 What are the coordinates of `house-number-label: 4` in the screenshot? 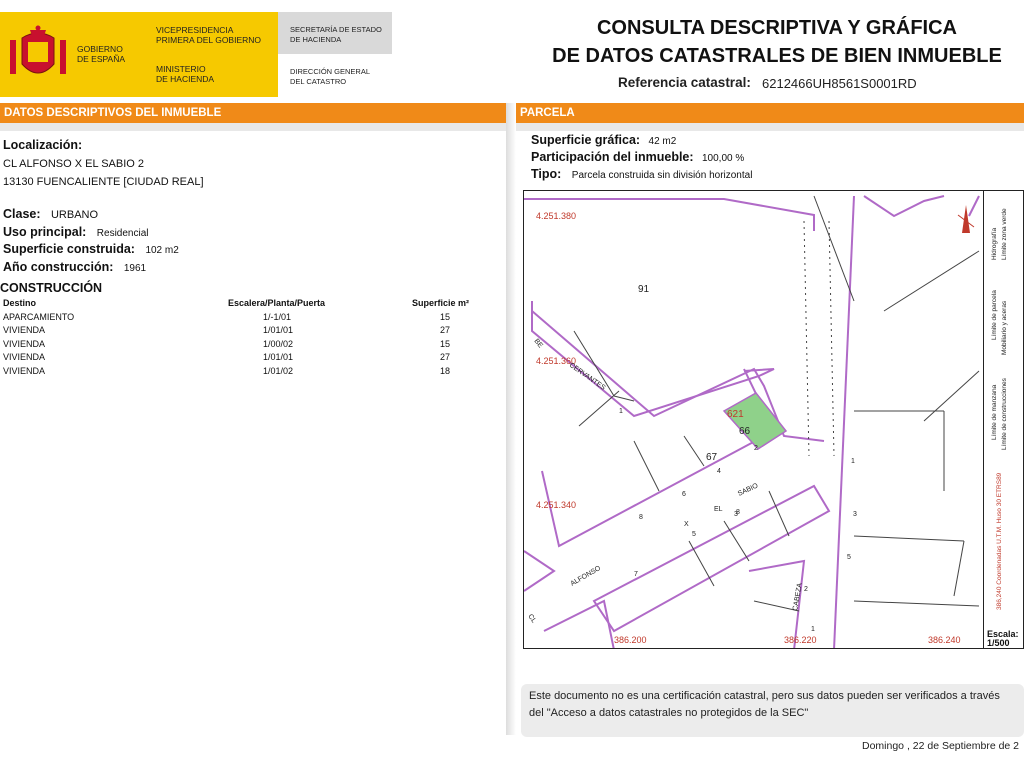 It's located at (719, 471).